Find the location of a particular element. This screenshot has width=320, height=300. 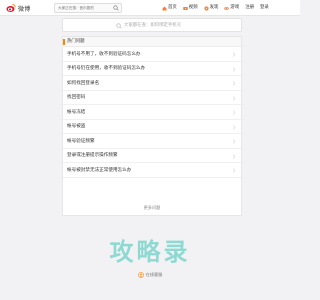

video-icon is located at coordinates (185, 8).